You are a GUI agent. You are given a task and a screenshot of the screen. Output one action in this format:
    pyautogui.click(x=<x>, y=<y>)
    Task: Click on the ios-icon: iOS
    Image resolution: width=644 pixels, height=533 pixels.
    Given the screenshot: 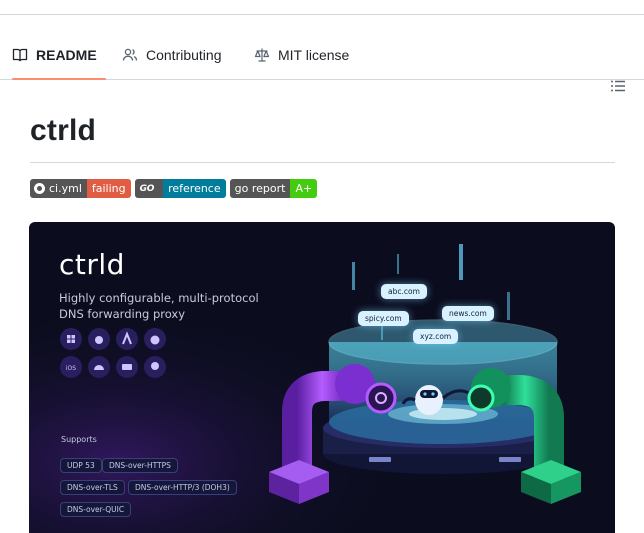 What is the action you would take?
    pyautogui.click(x=71, y=368)
    